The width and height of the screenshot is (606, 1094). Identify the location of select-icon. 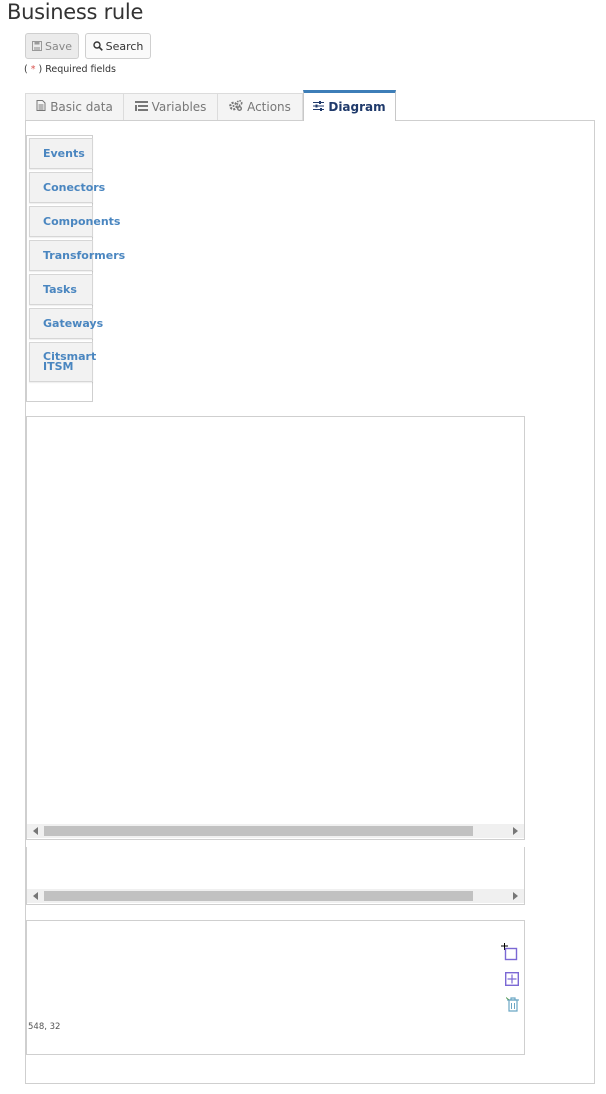
(509, 954).